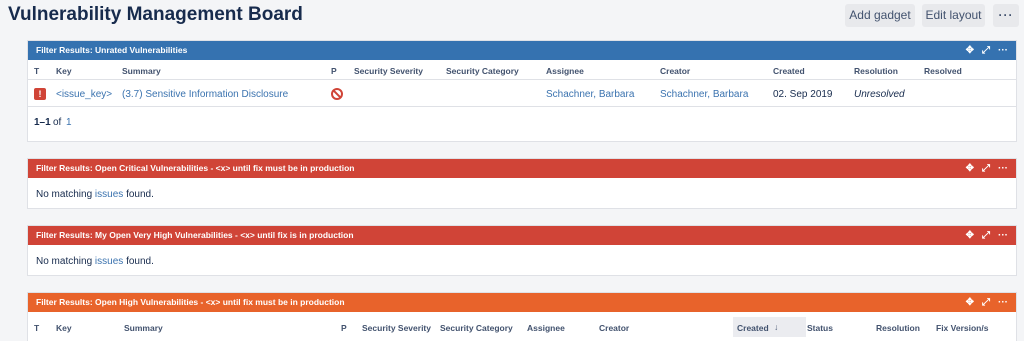 Image resolution: width=1024 pixels, height=341 pixels. What do you see at coordinates (205, 94) in the screenshot?
I see `issue-summary-link: (3.7) Sensitive Information Disclosure` at bounding box center [205, 94].